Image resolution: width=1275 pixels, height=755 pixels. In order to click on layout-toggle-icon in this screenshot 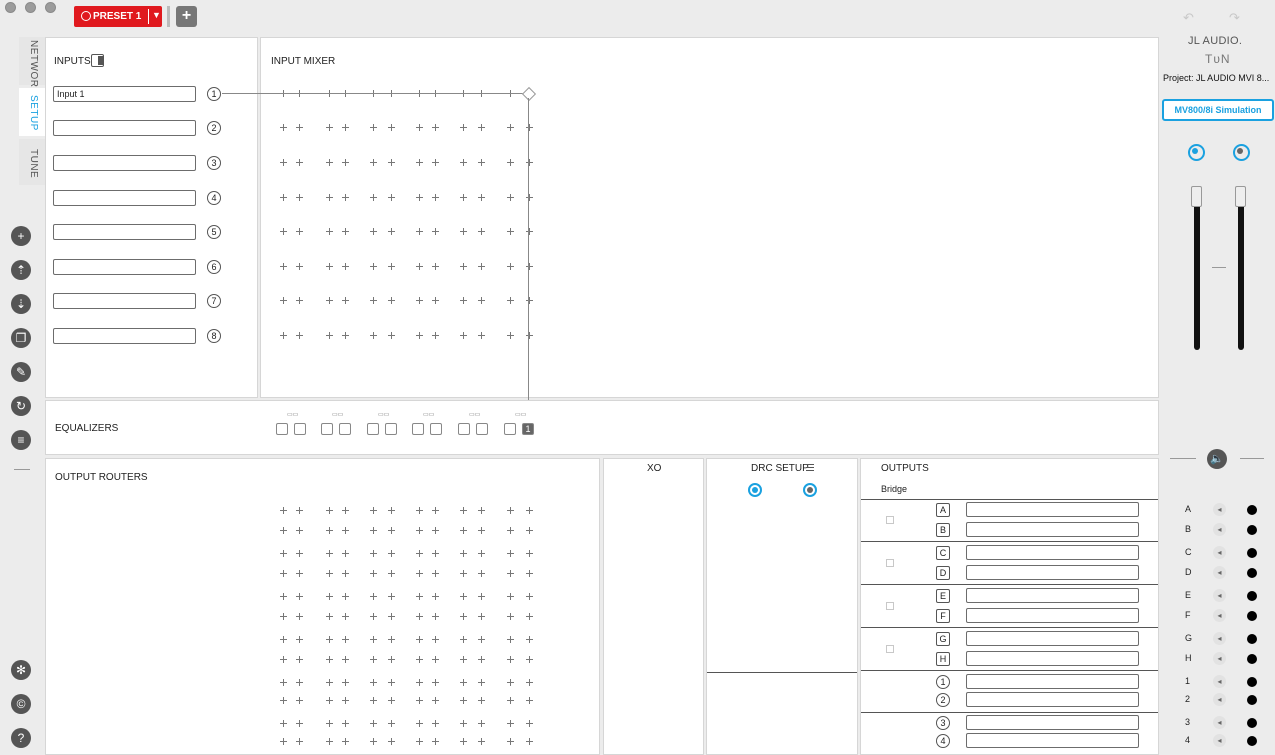, I will do `click(97, 60)`.